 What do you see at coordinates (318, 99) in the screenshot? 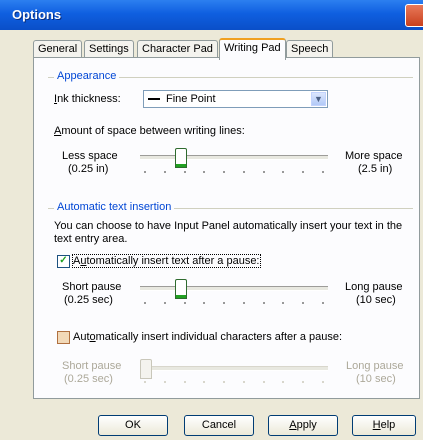
I see `chevron-down-icon: ▼` at bounding box center [318, 99].